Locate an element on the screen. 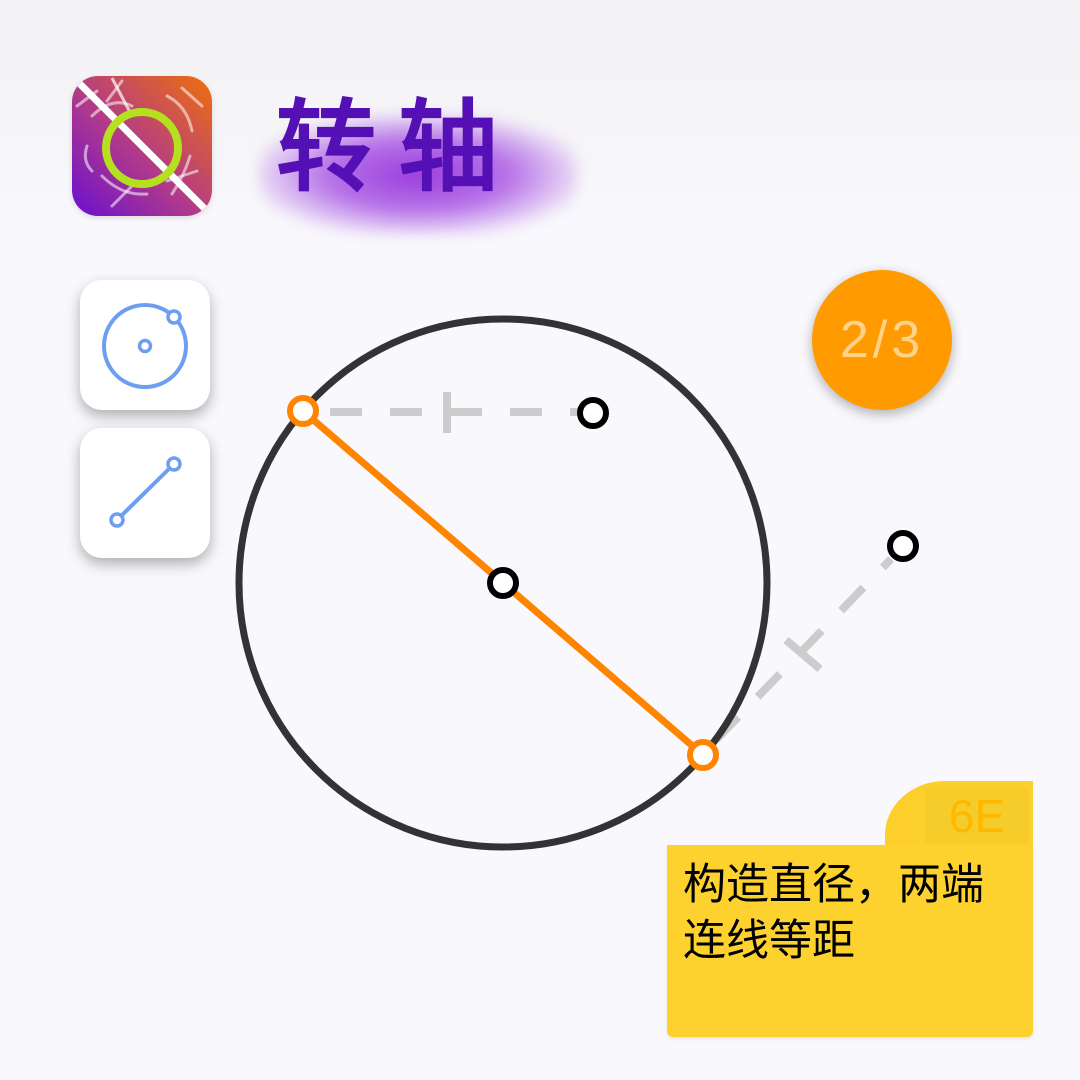 The image size is (1080, 1080). hint-text-line-1: 构造直径，两端 is located at coordinates (833, 885).